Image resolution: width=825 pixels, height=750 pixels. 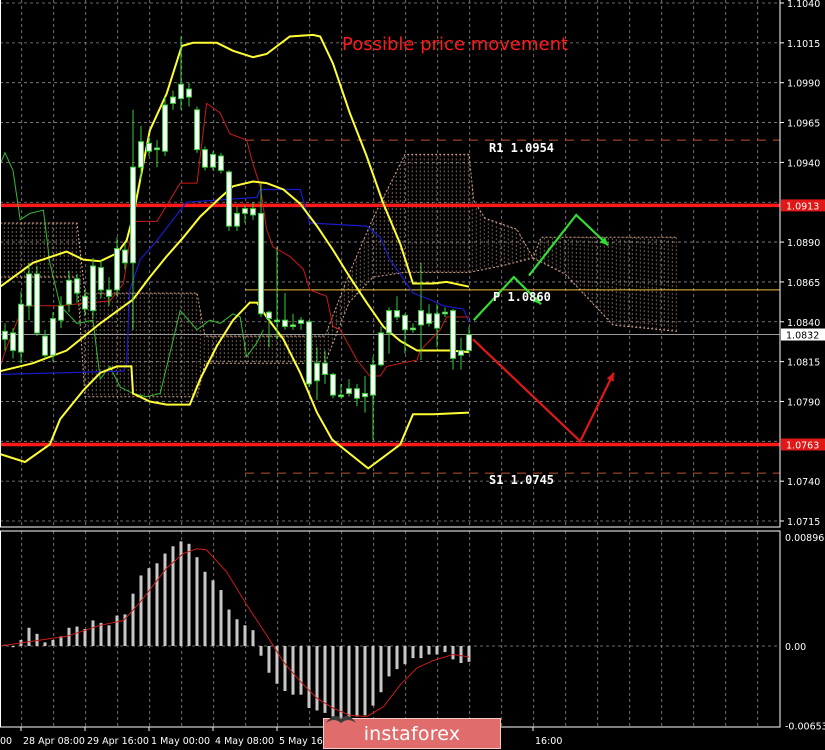 I want to click on price-tick-label: 1.0815, so click(x=803, y=363).